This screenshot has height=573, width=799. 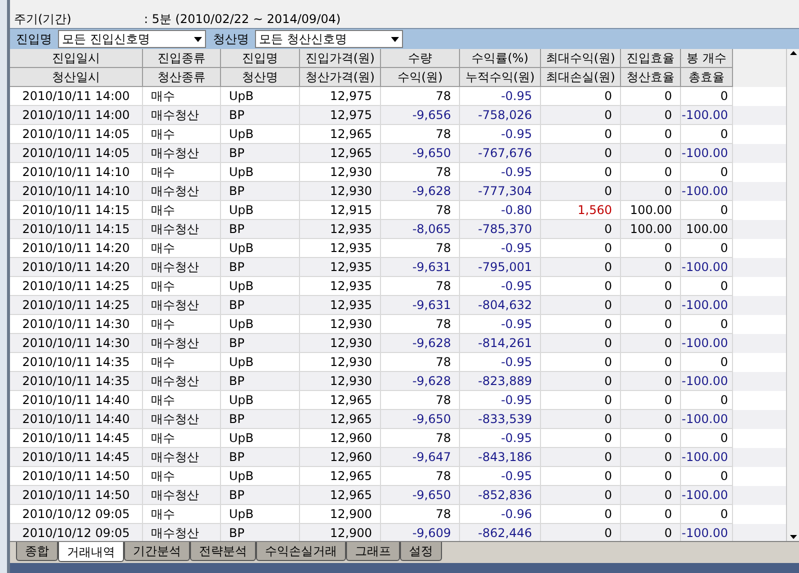 What do you see at coordinates (91, 552) in the screenshot?
I see `tab: 거래내역` at bounding box center [91, 552].